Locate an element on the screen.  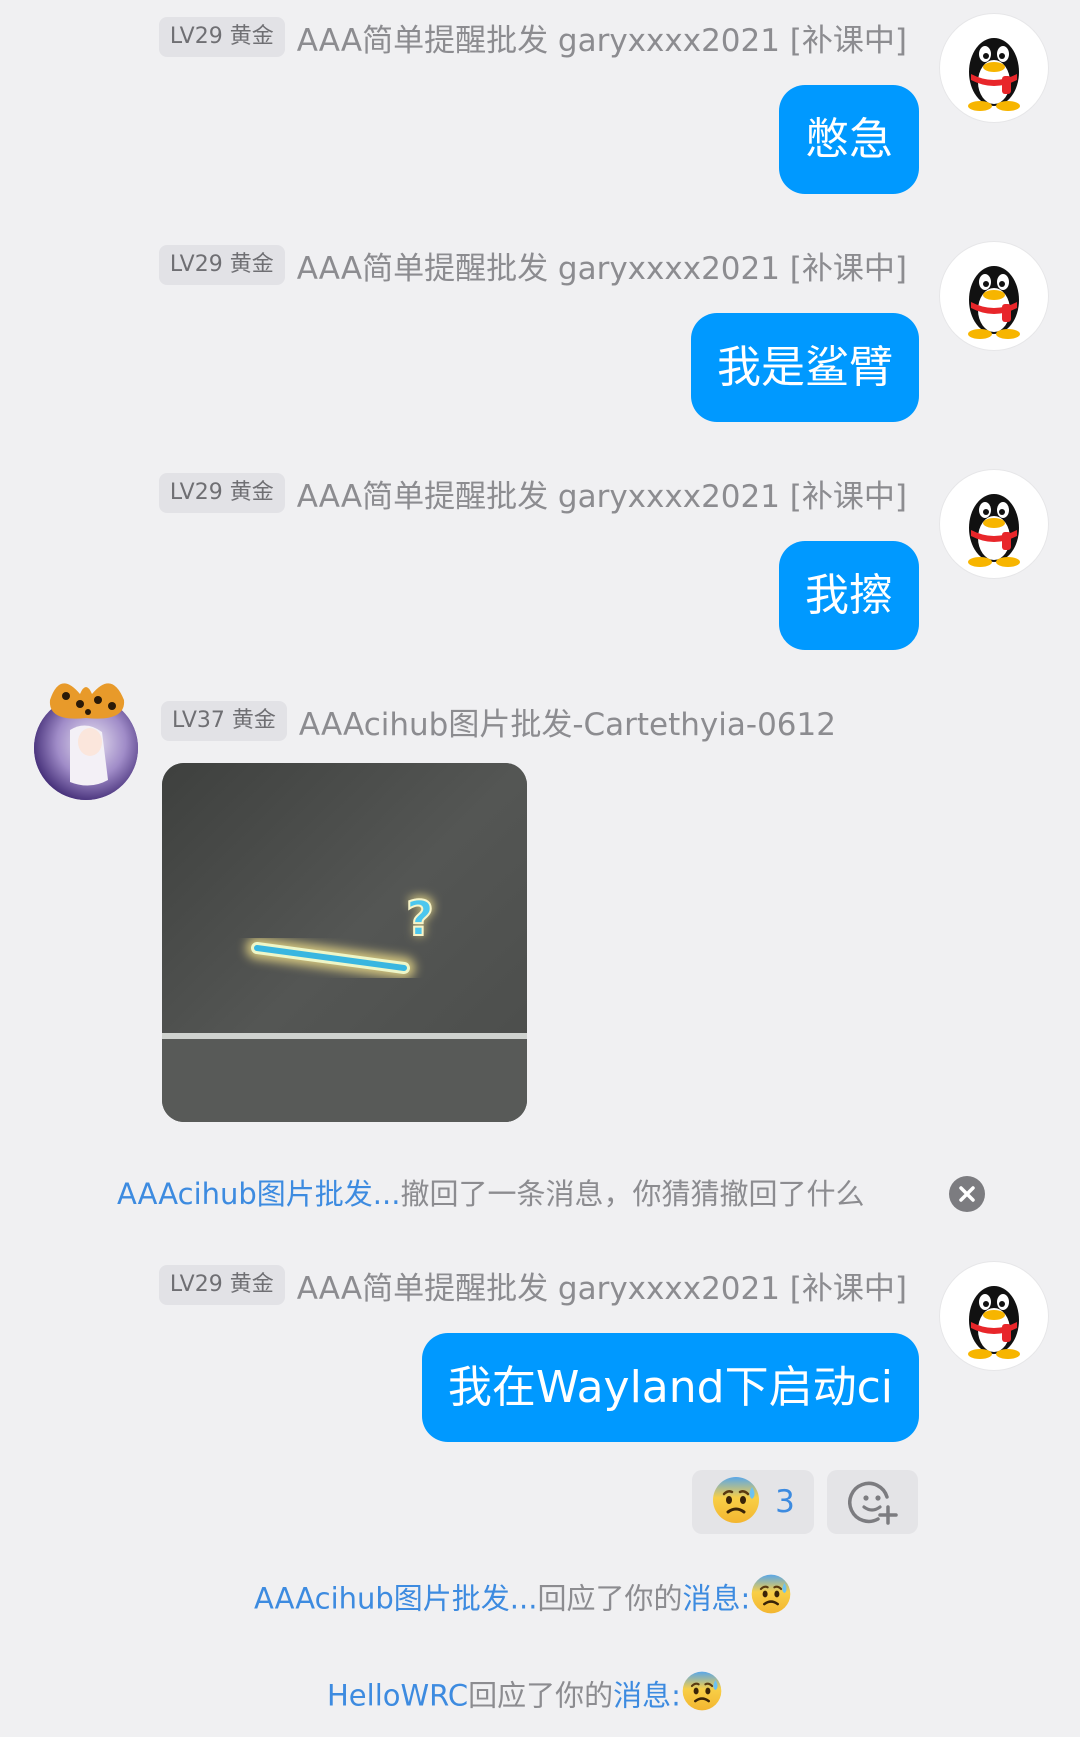
recall-text: 撤回了一条消息，你猜猜撤回了什么 is located at coordinates (632, 1194).